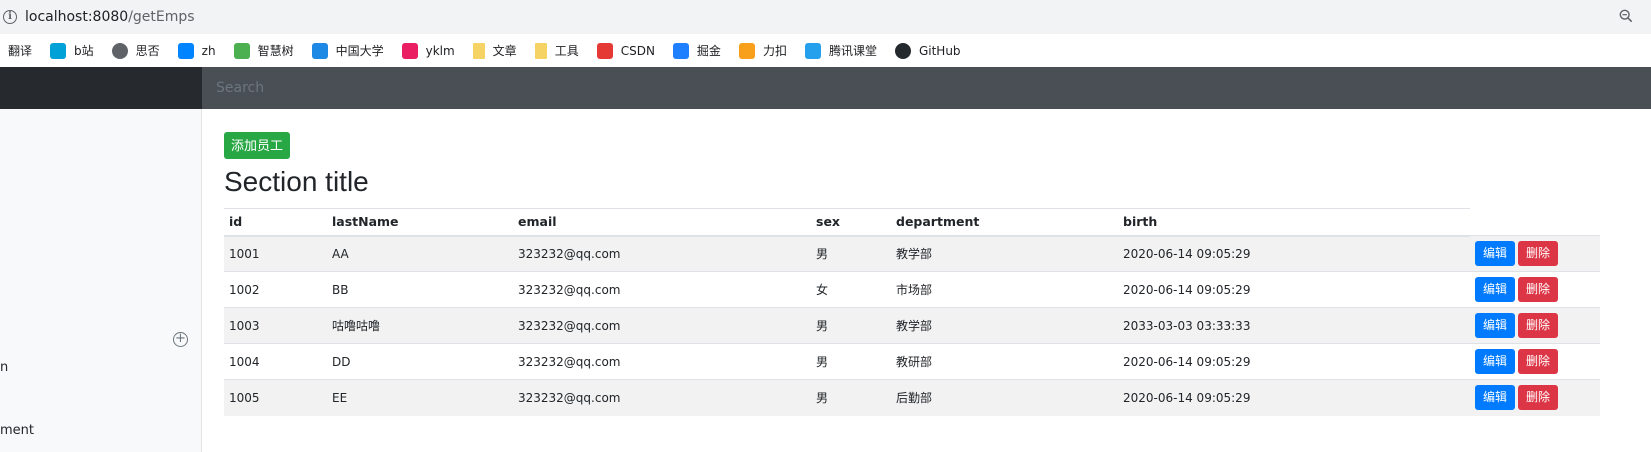 This screenshot has height=452, width=1651. What do you see at coordinates (58, 50) in the screenshot?
I see `bilibili-icon` at bounding box center [58, 50].